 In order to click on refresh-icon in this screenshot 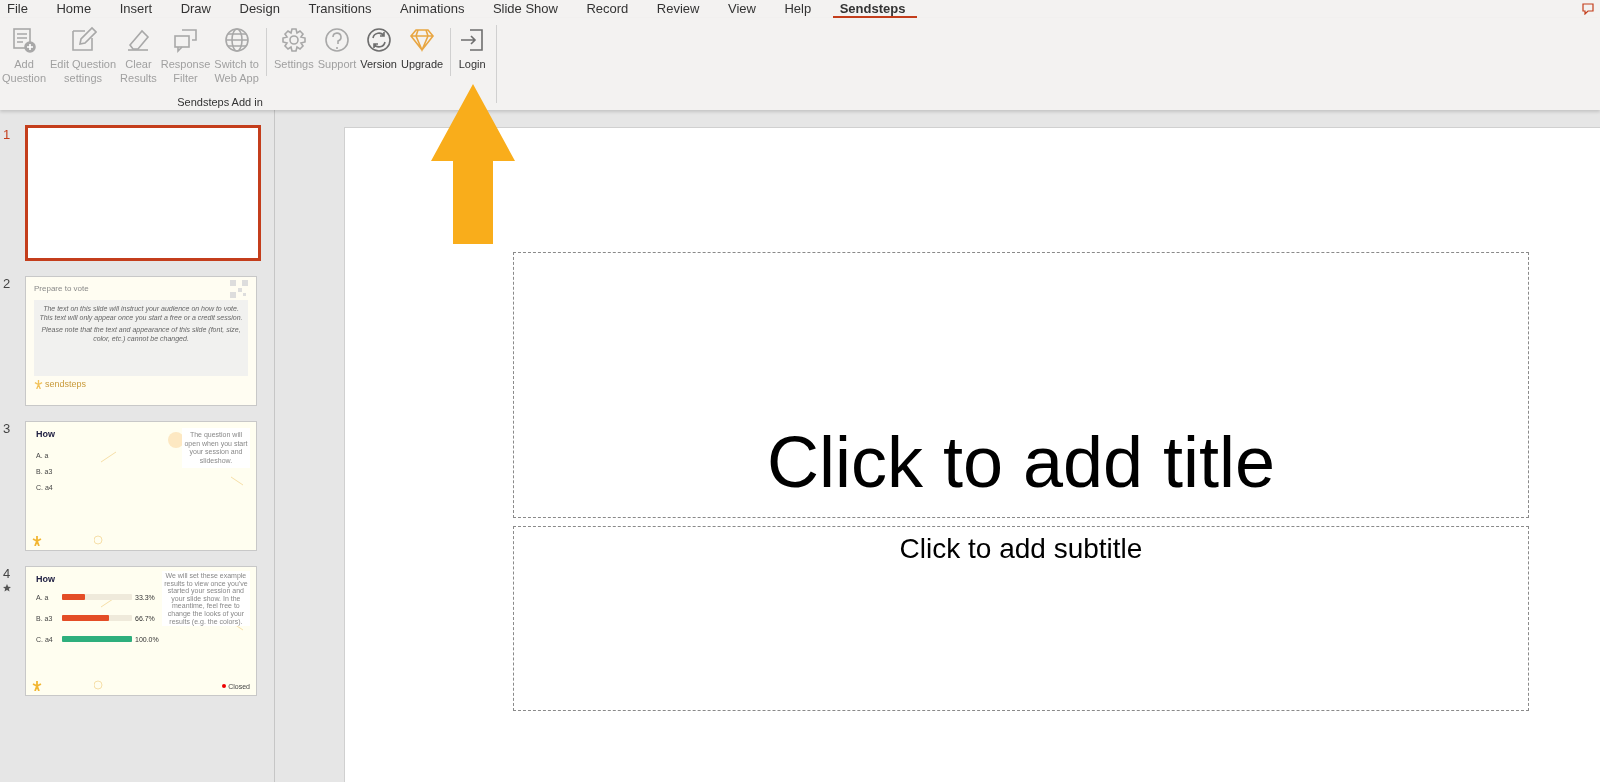, I will do `click(378, 40)`.